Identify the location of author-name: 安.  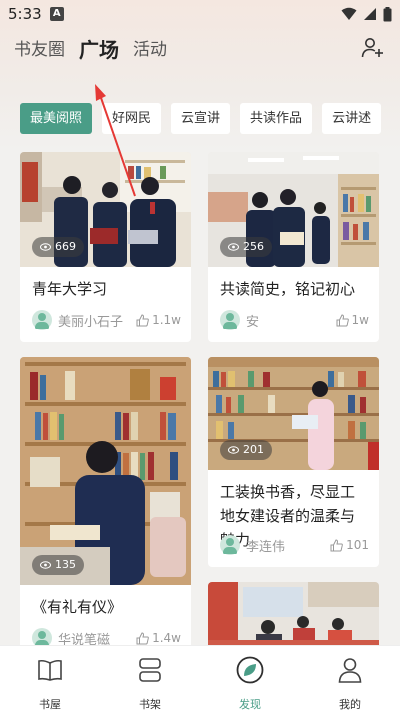
(252, 320).